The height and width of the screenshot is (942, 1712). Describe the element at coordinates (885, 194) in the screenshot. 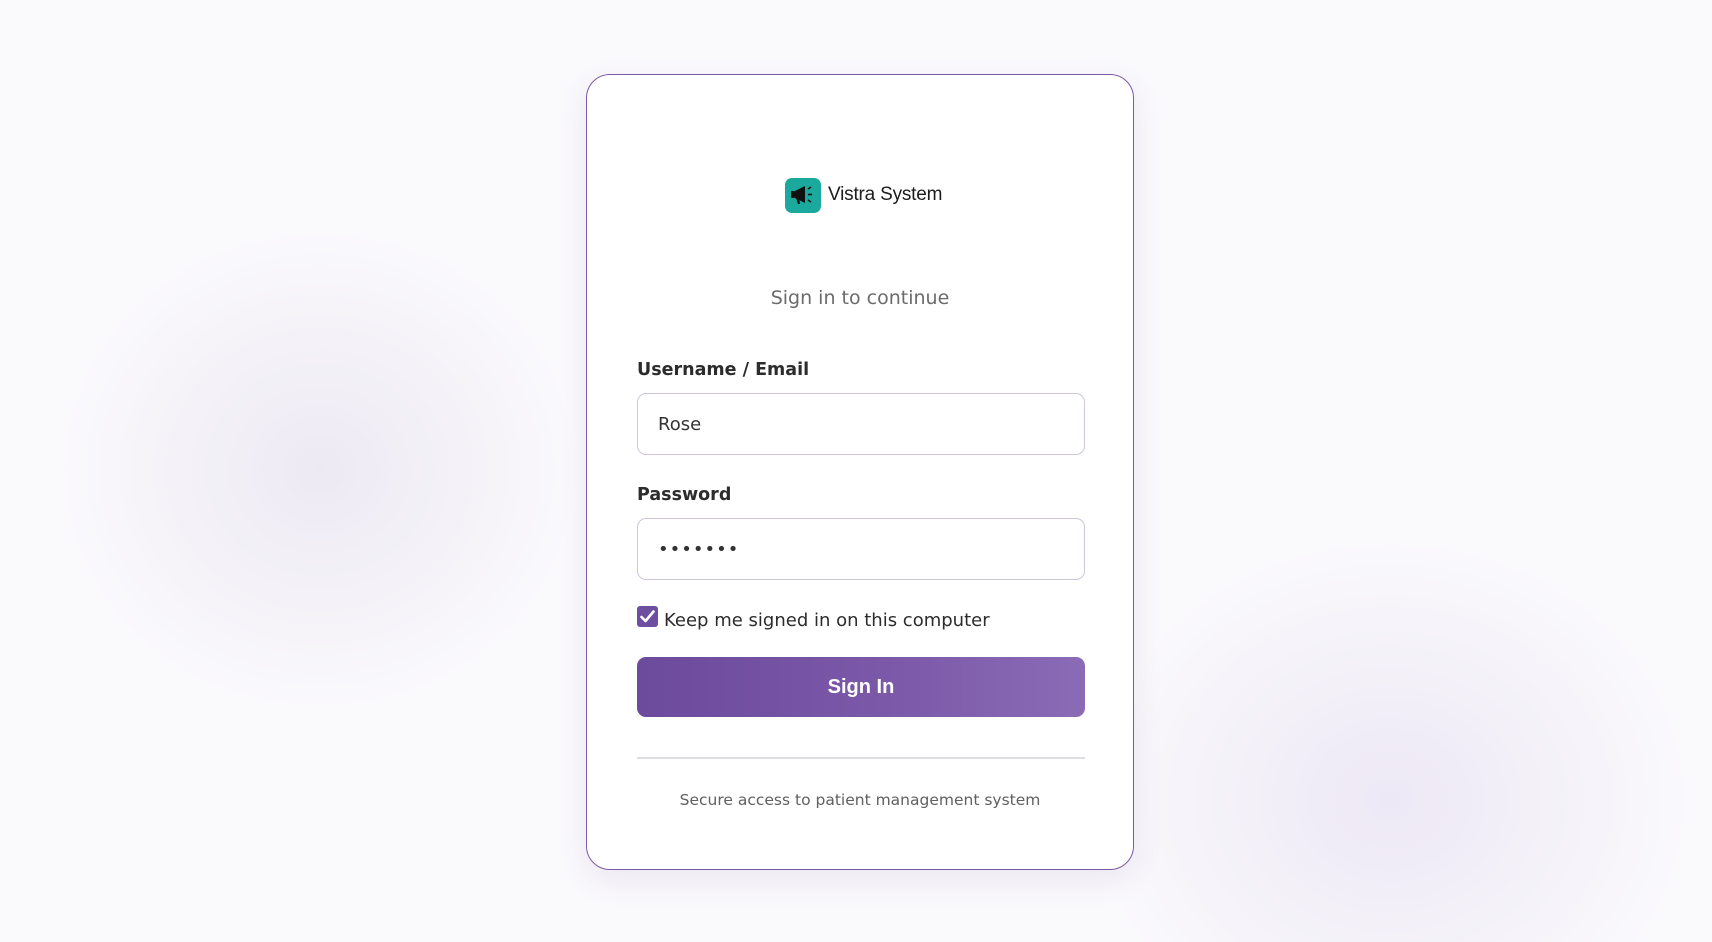

I see `brand-name: Vistra System` at that location.